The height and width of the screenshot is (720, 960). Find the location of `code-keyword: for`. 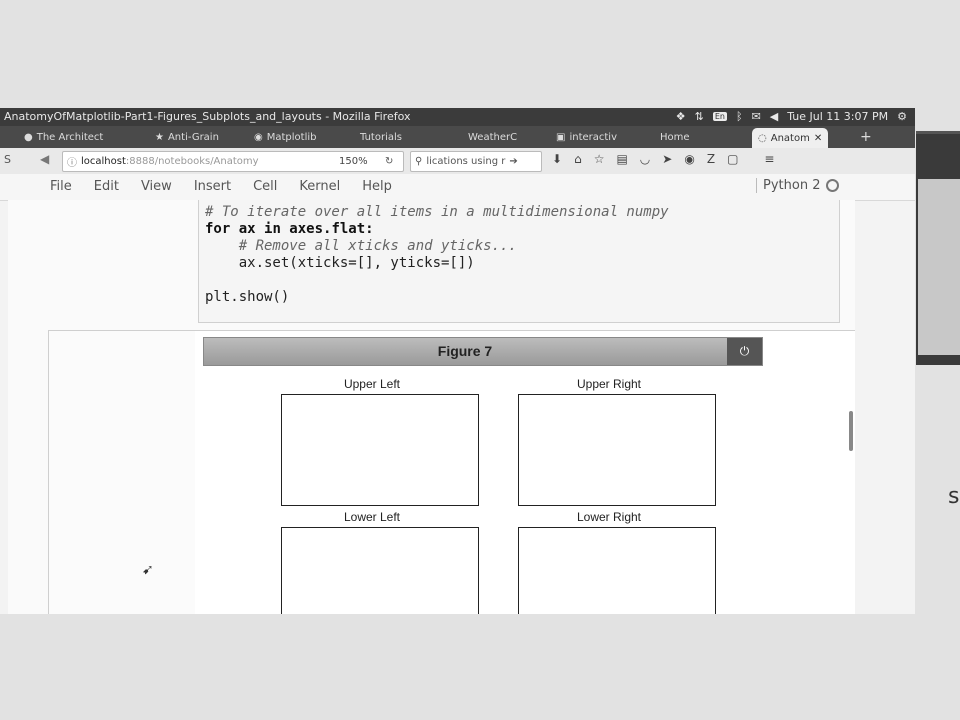

code-keyword: for is located at coordinates (218, 229).